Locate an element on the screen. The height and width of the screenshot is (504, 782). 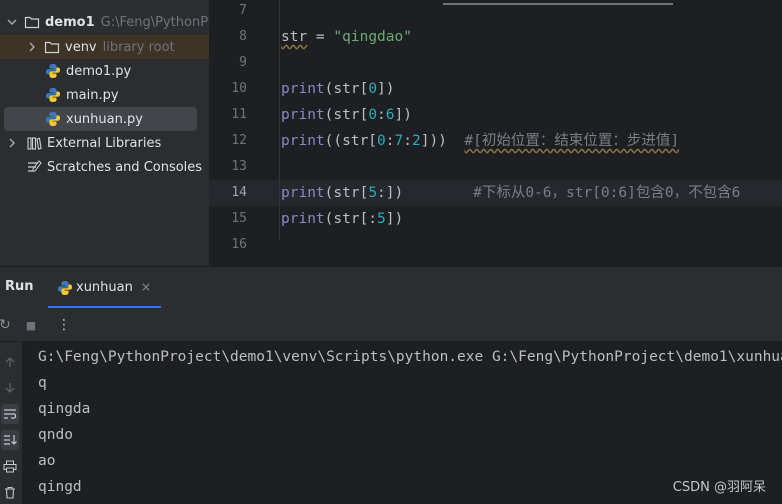
code-token: (str[: is located at coordinates (351, 219).